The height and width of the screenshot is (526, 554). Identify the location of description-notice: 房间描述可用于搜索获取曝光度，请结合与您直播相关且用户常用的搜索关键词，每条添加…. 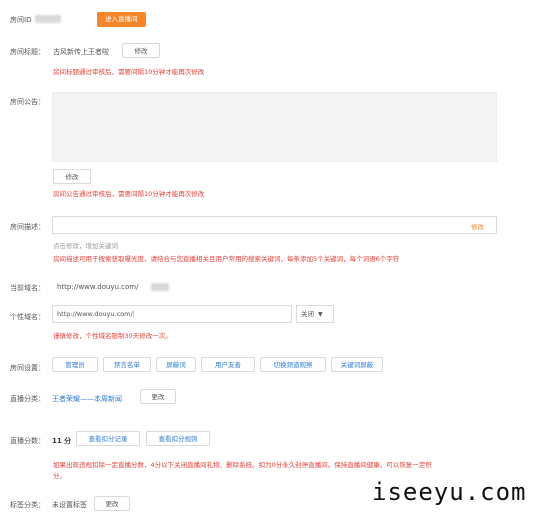
(226, 259).